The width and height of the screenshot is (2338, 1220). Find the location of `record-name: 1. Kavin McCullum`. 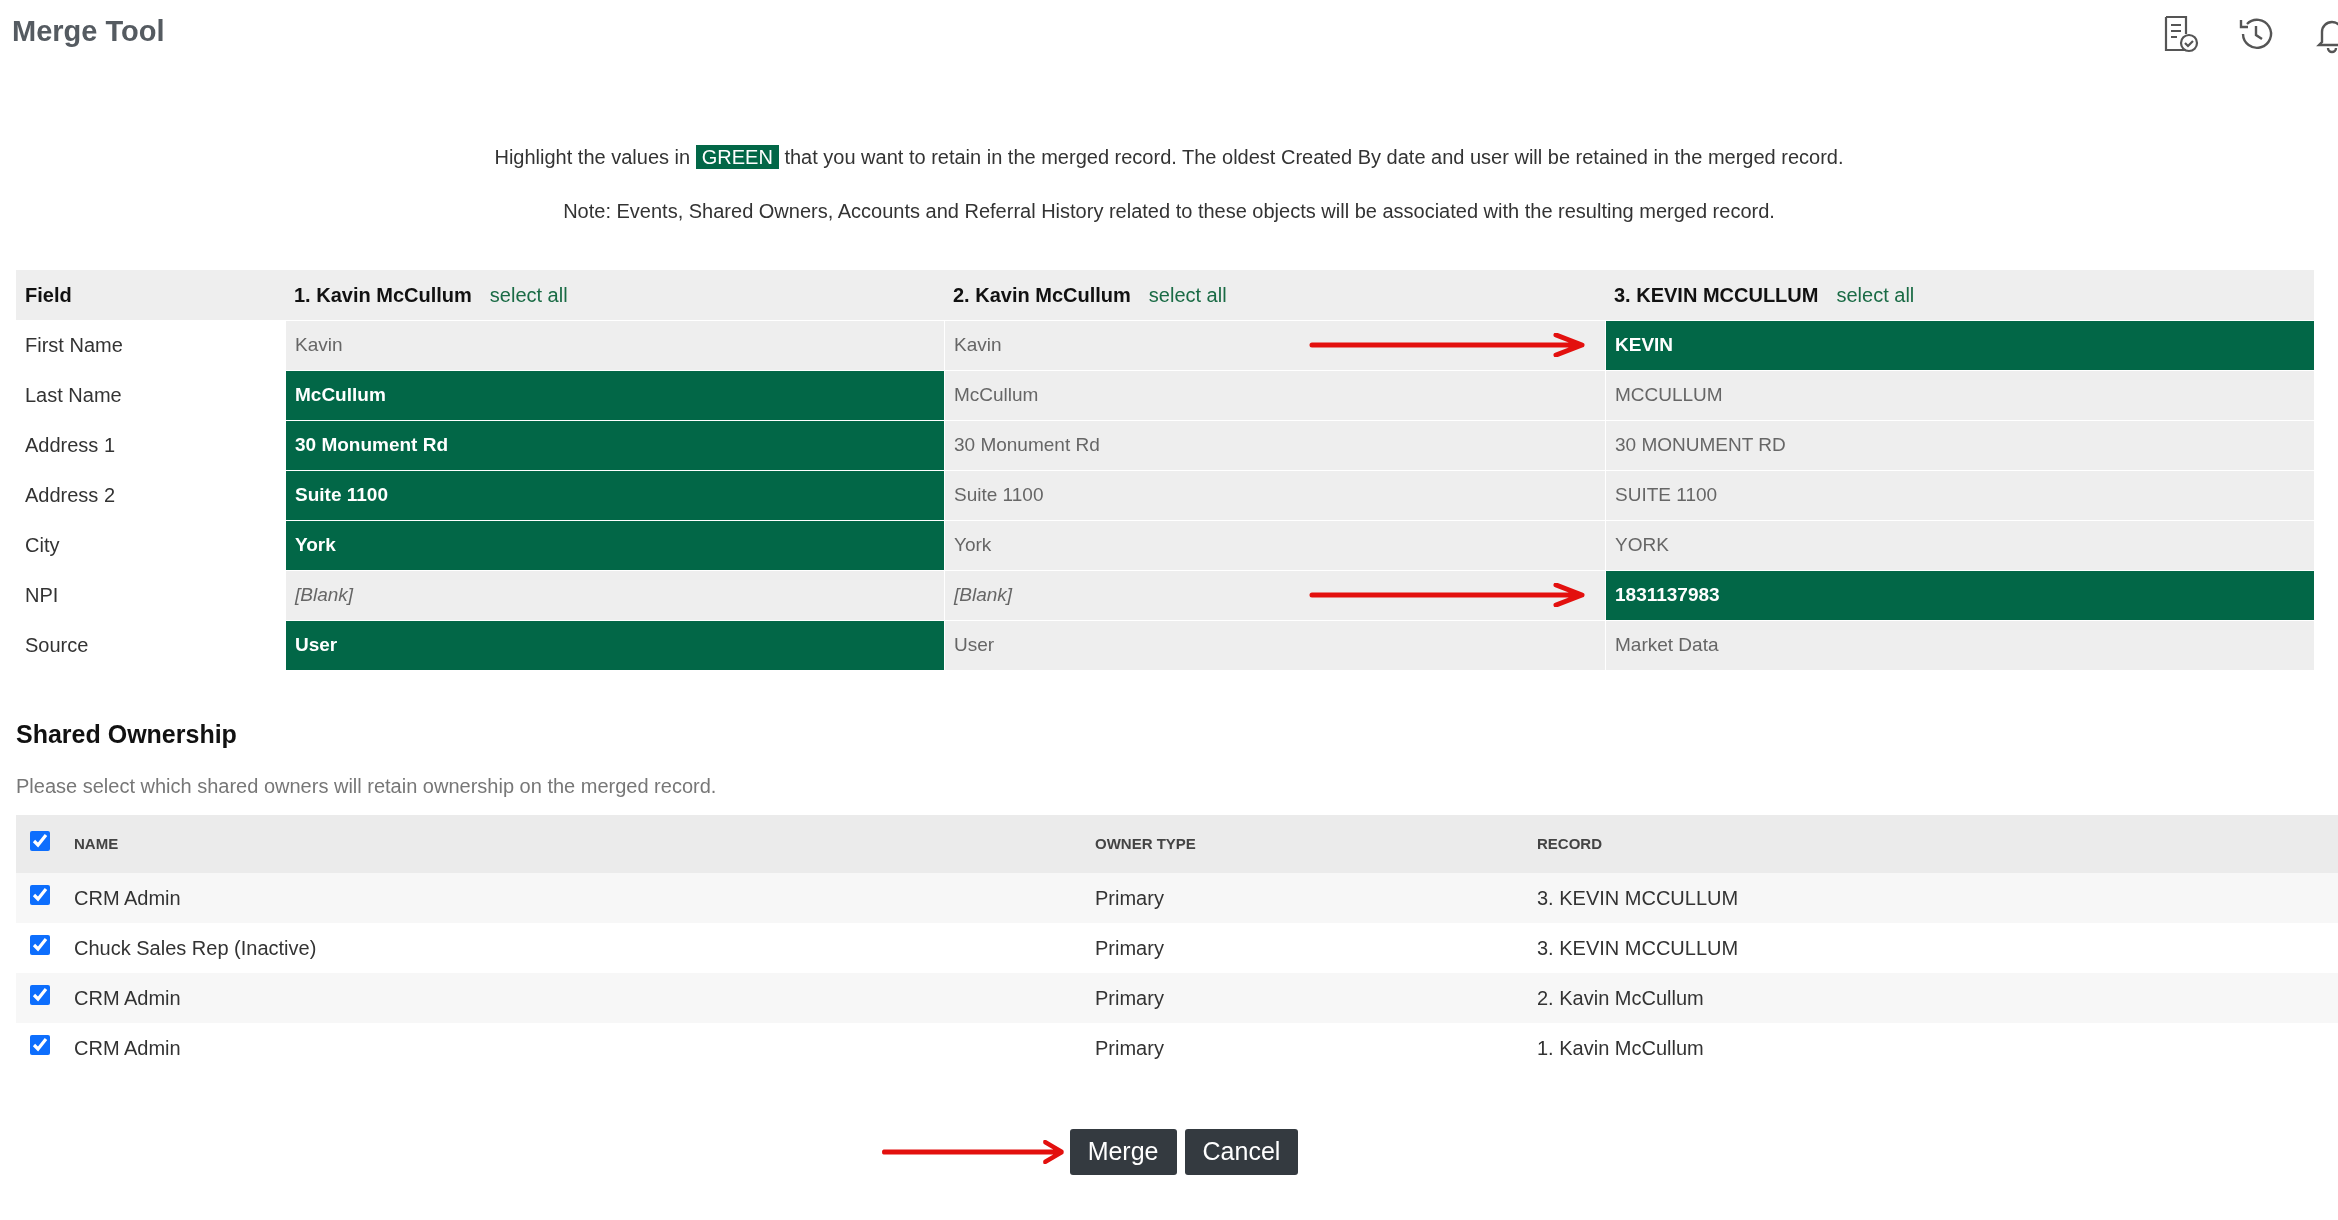

record-name: 1. Kavin McCullum is located at coordinates (1621, 1048).